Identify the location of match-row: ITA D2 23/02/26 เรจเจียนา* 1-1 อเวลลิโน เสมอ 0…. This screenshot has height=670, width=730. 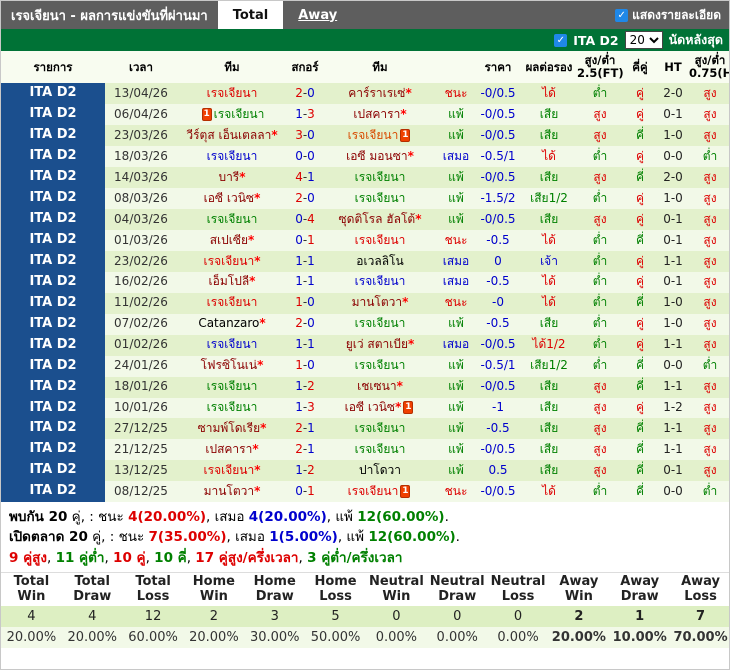
(365, 261).